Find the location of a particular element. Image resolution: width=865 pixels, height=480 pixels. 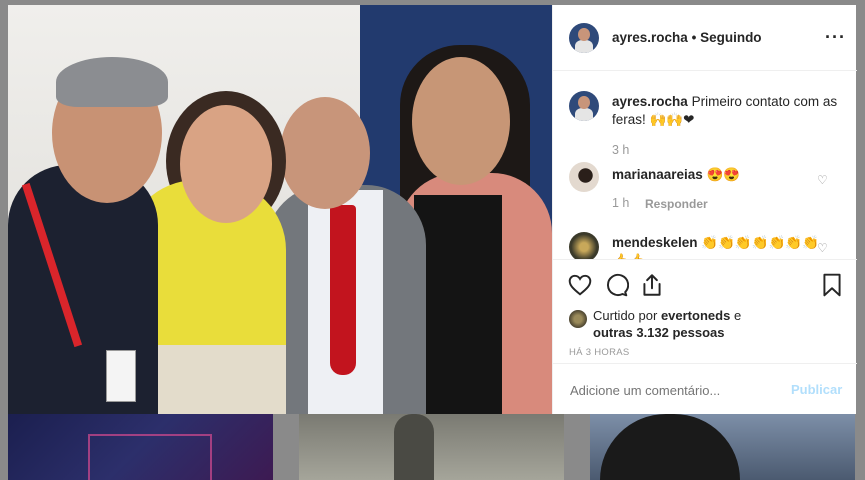

comment-icon is located at coordinates (616, 285).